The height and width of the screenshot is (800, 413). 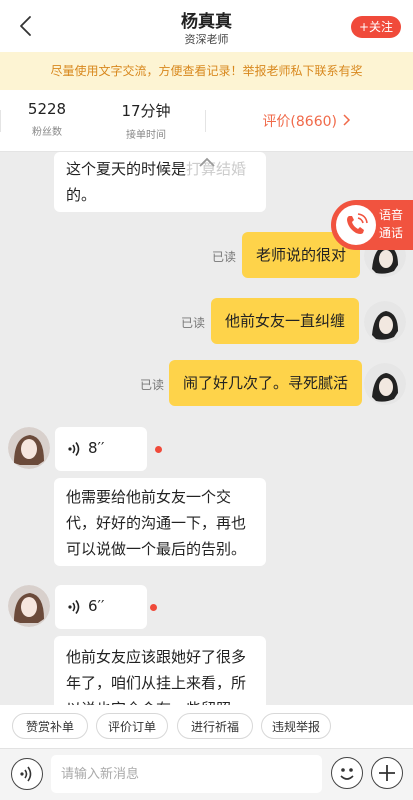 What do you see at coordinates (390, 233) in the screenshot?
I see `voice-call-label-line2: 通话` at bounding box center [390, 233].